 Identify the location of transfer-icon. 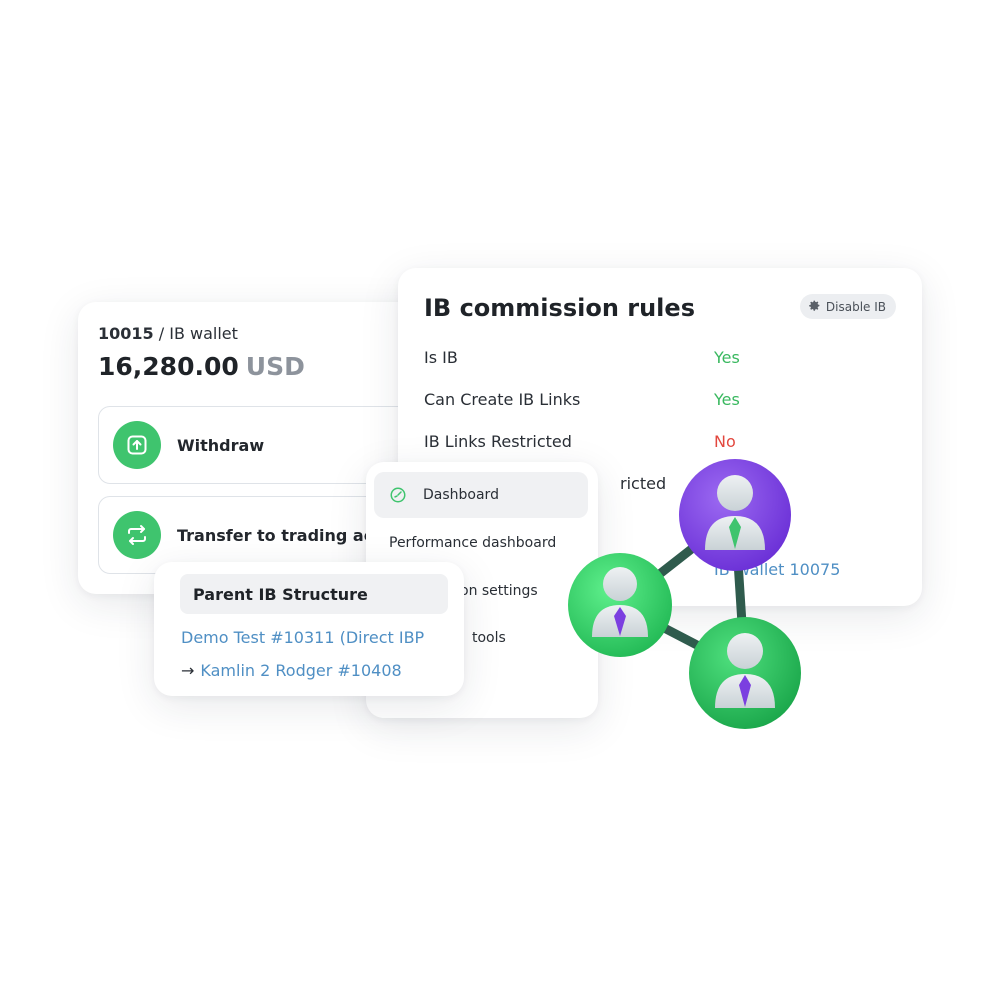
(137, 535).